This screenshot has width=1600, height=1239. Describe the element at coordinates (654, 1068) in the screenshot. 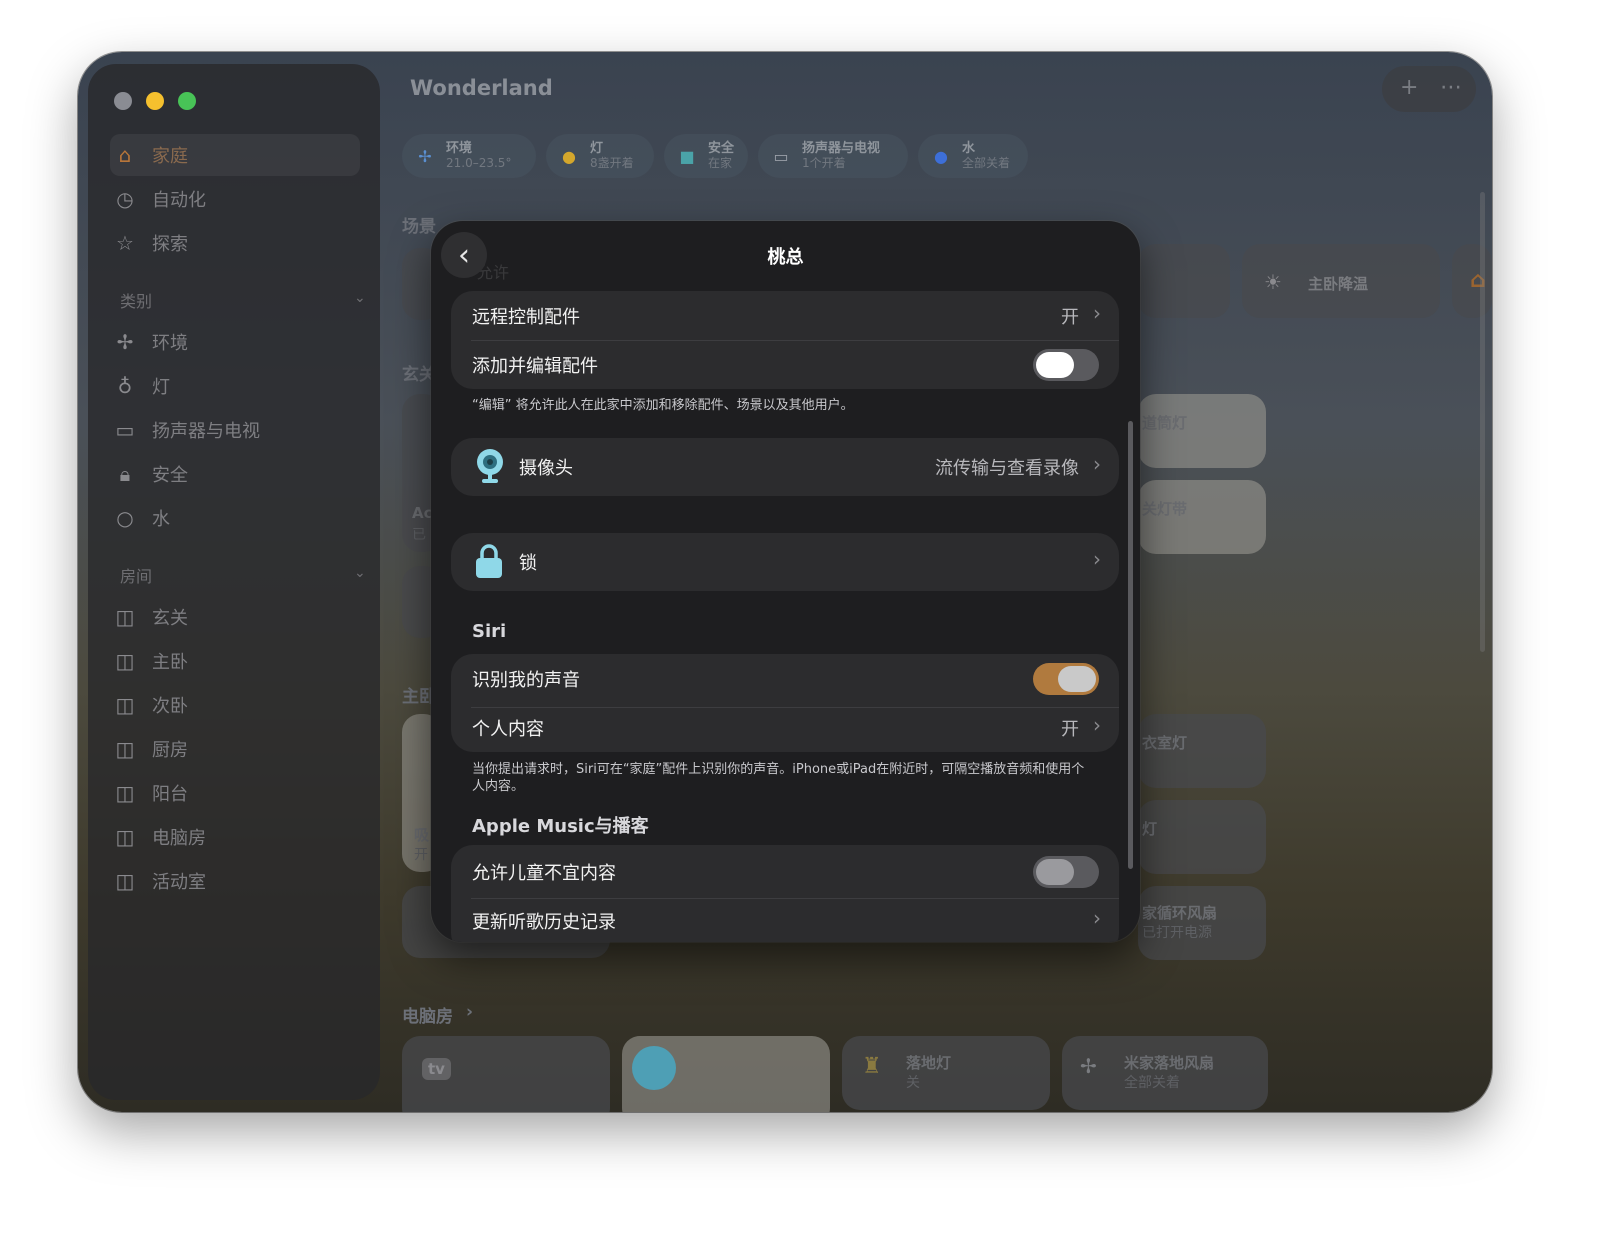

I see `monitor-icon` at that location.